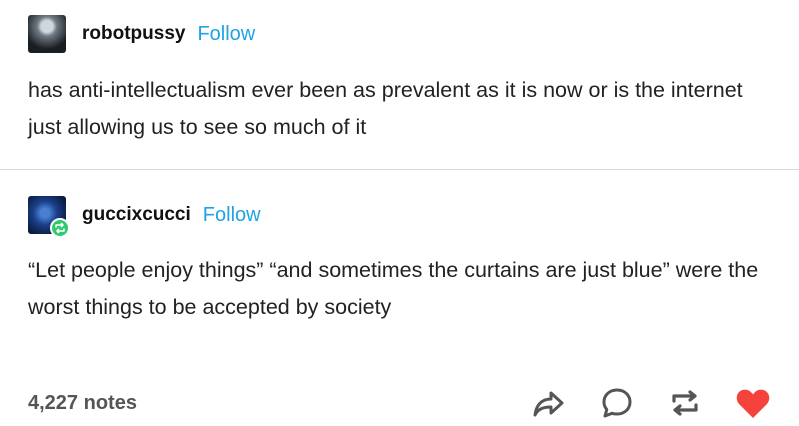  Describe the element at coordinates (82, 403) in the screenshot. I see `notes-count: 4,227 notes` at that location.